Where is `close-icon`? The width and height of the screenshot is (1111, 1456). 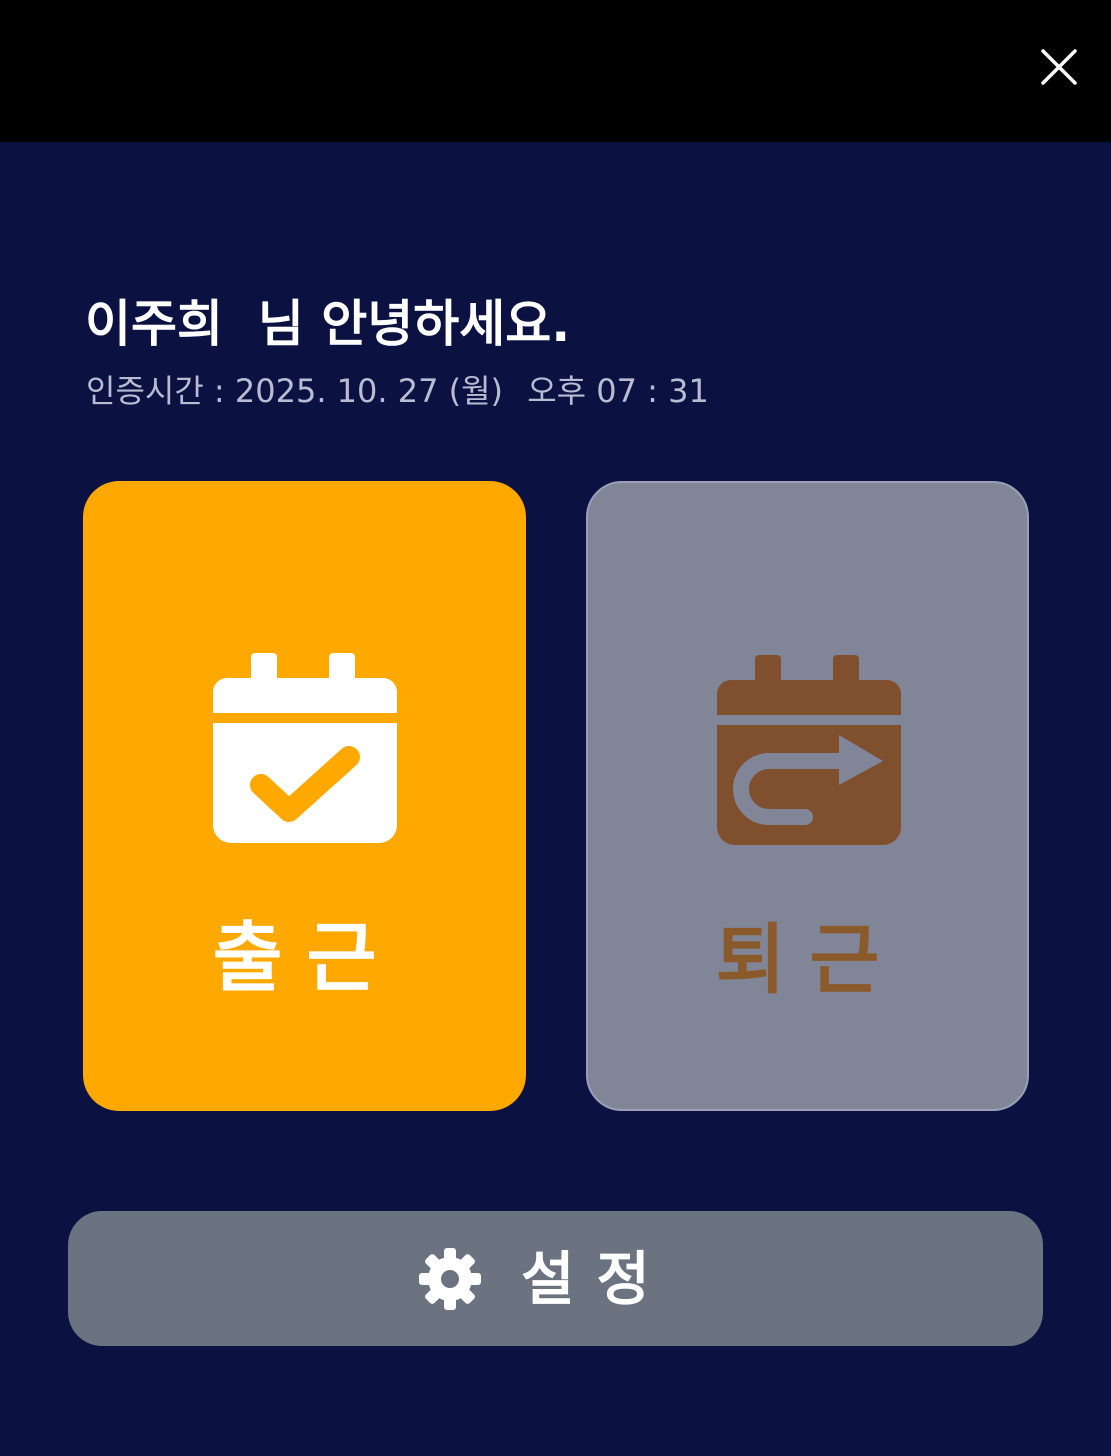 close-icon is located at coordinates (1059, 67).